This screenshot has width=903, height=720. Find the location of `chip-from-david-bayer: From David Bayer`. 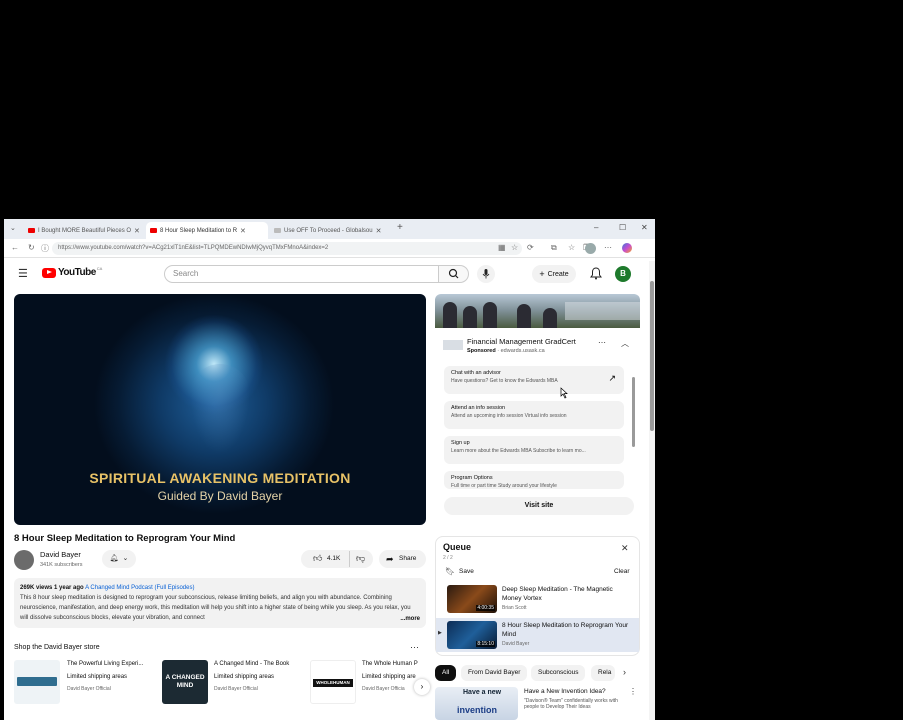

chip-from-david-bayer: From David Bayer is located at coordinates (494, 673).